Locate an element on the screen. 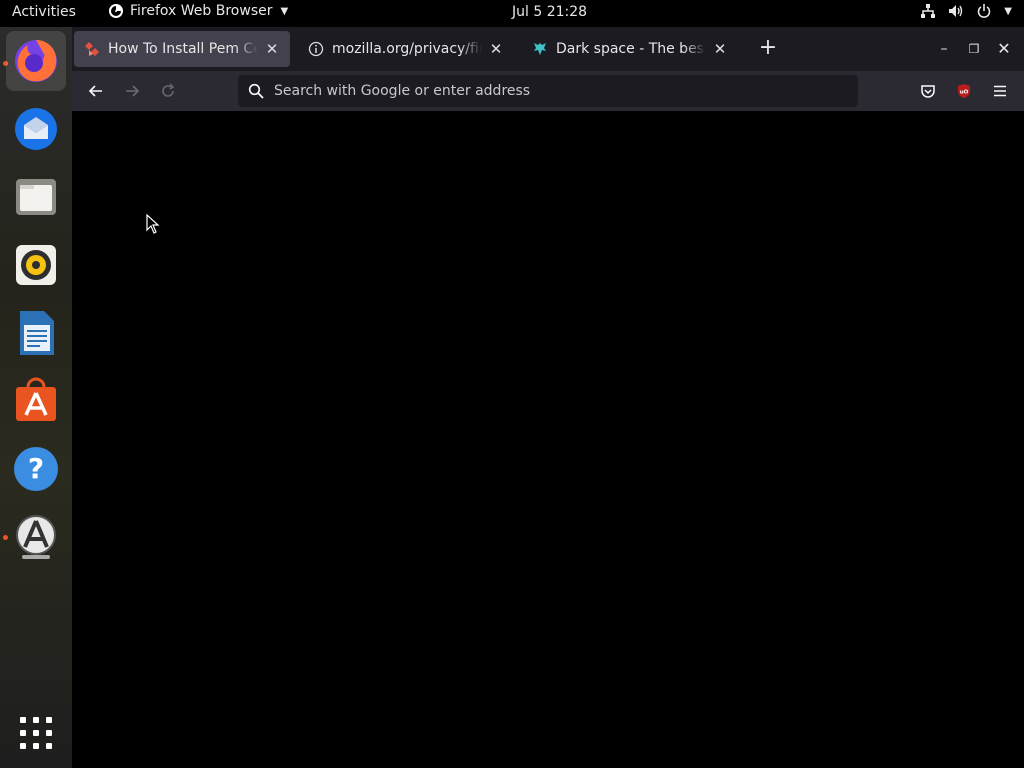 This screenshot has height=768, width=1024. writer-icon is located at coordinates (37, 333).